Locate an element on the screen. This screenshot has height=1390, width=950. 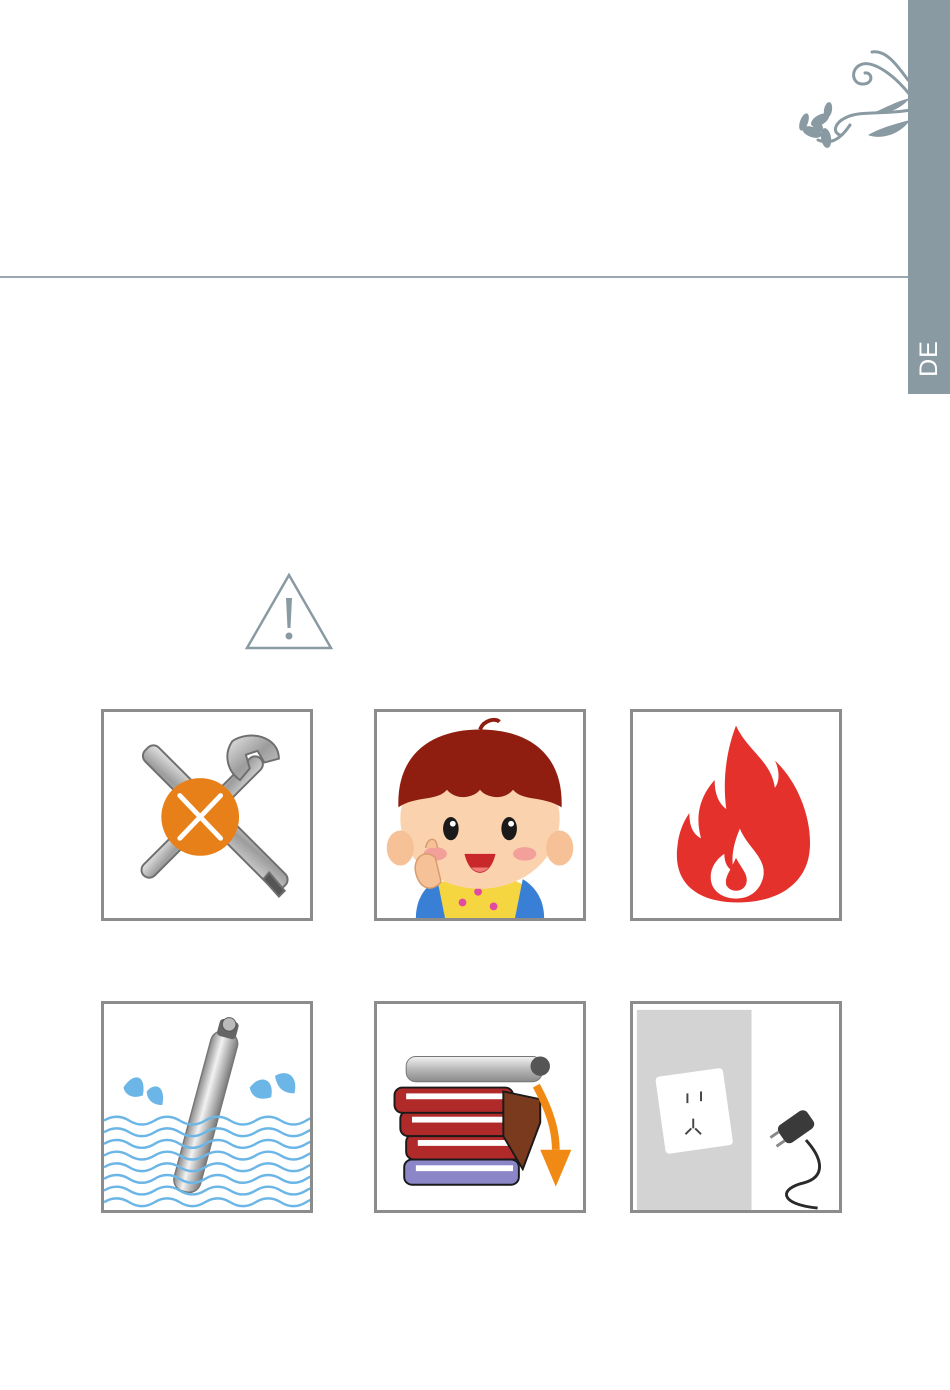
language-tab-label-wrap: DE is located at coordinates (929, 358).